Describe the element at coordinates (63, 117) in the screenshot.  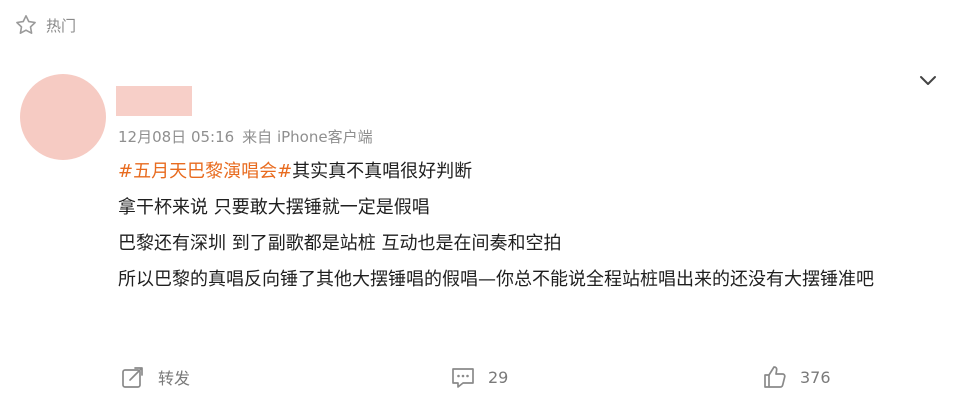
I see `avatar` at that location.